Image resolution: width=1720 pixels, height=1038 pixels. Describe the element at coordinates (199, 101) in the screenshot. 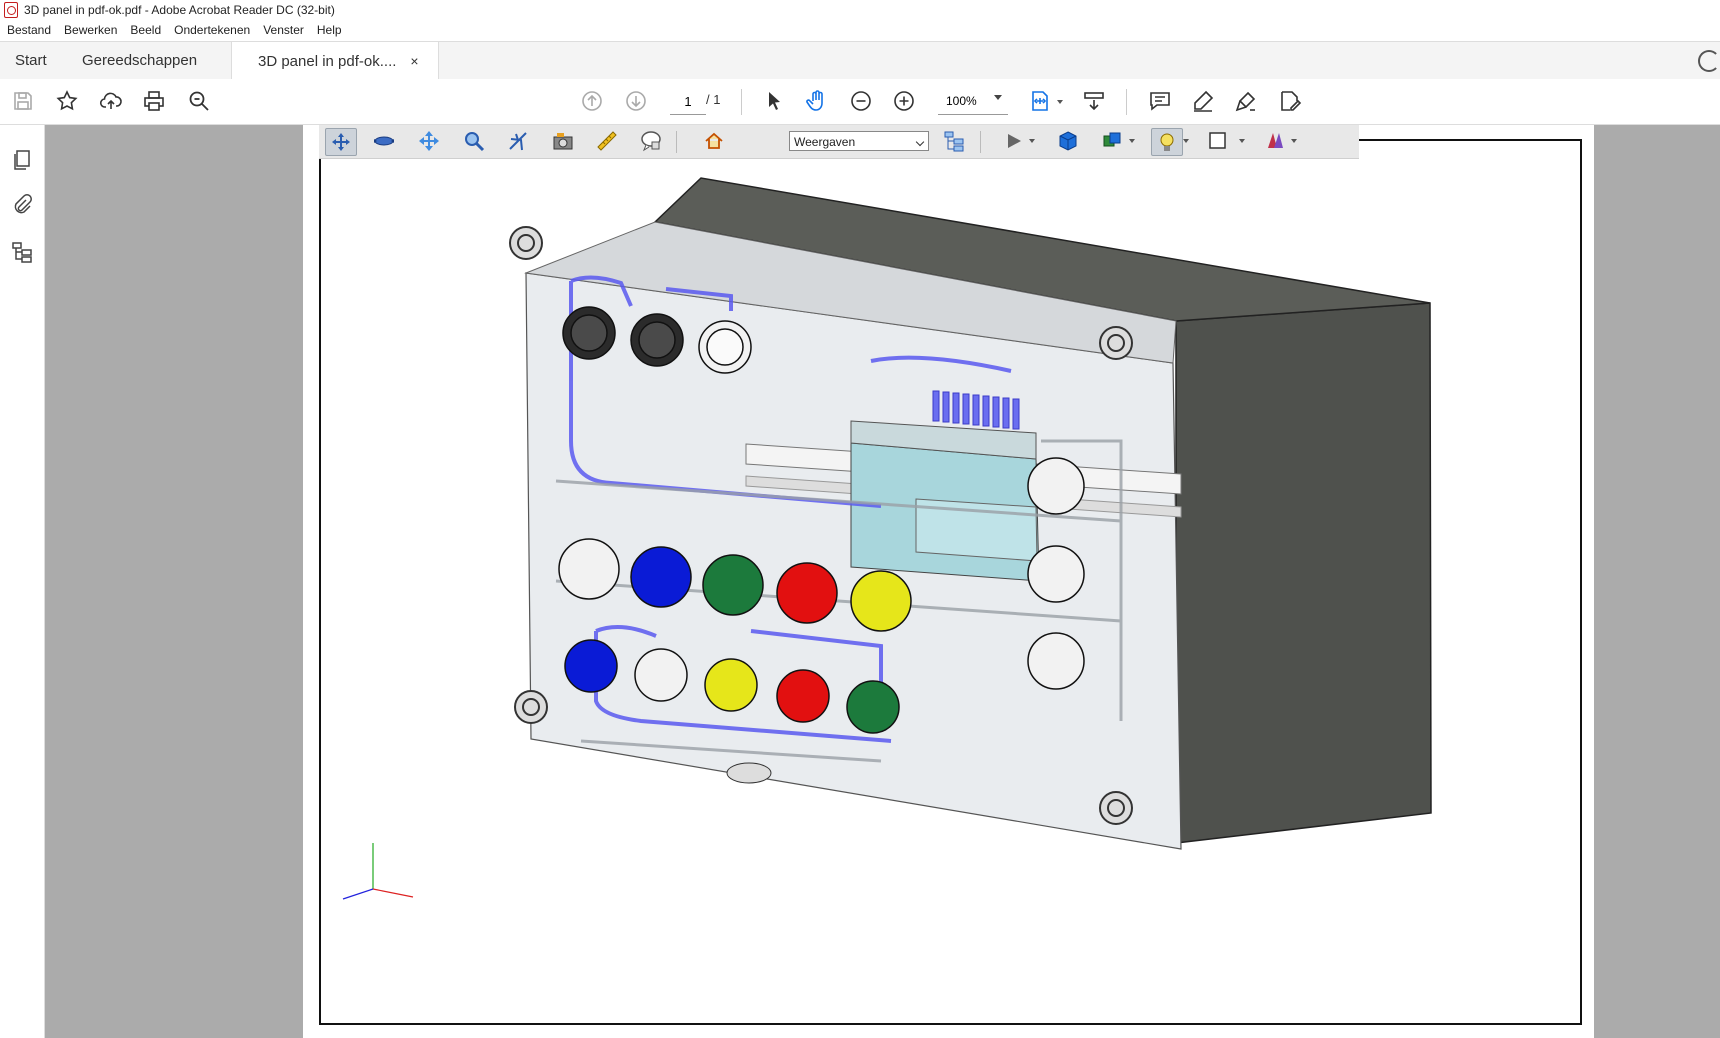

I see `search-icon` at that location.